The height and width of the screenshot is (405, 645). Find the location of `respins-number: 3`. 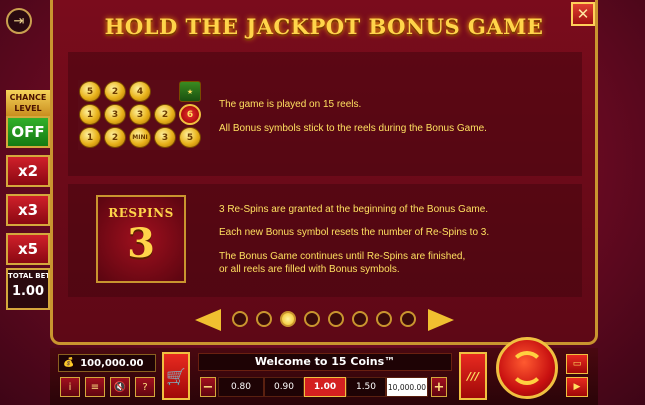

respins-number: 3 is located at coordinates (141, 243).